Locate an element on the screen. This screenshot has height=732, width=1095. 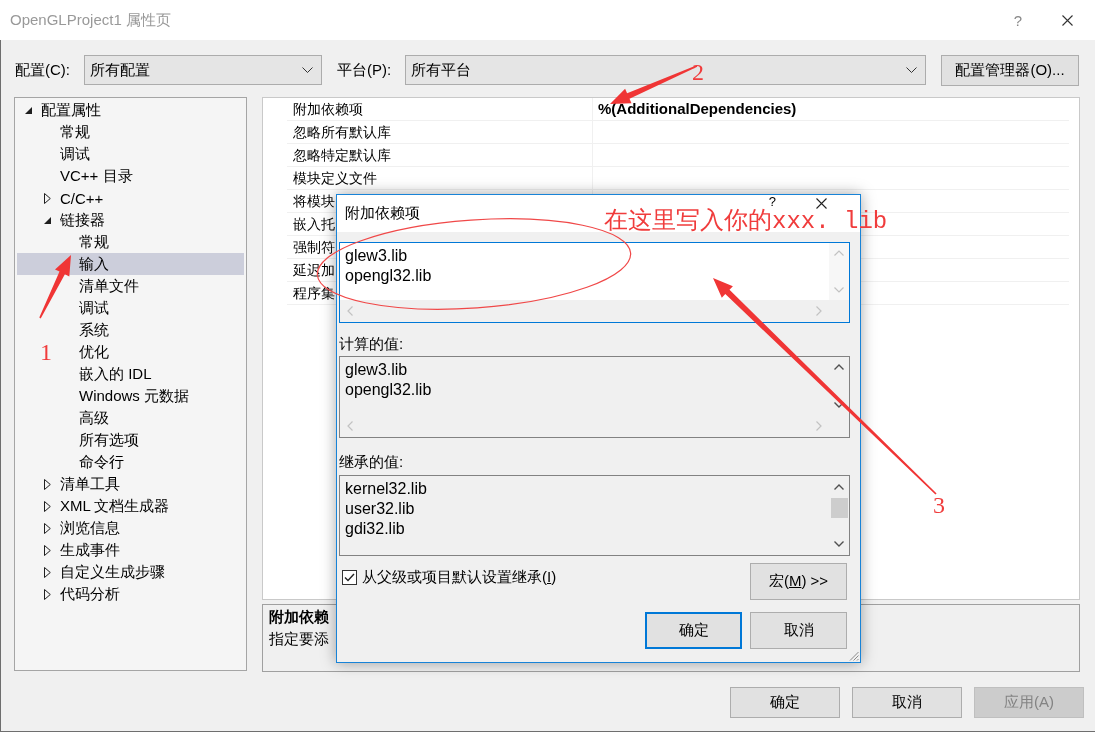
tree-item: 清单工具 is located at coordinates (82, 484).